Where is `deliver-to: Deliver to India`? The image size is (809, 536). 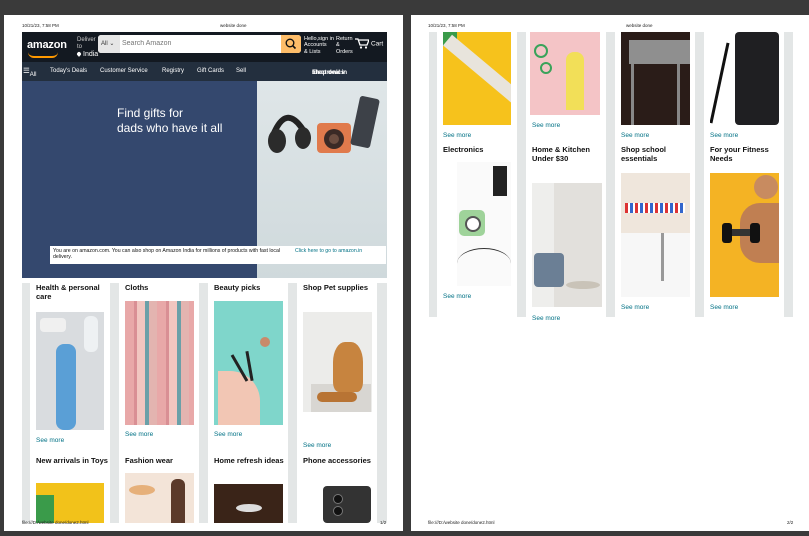
deliver-to: Deliver to India is located at coordinates (87, 48).